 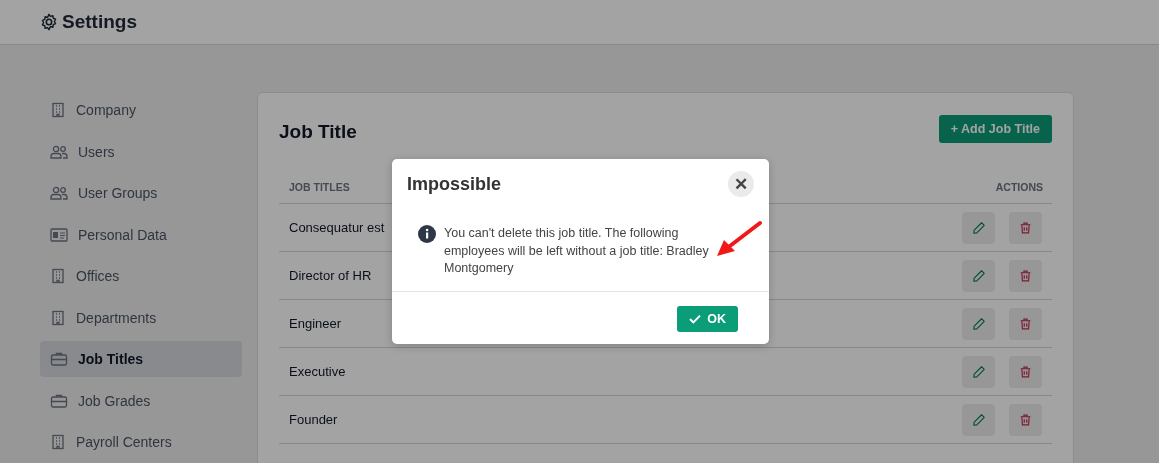 What do you see at coordinates (318, 132) in the screenshot?
I see `card-title: Job Title` at bounding box center [318, 132].